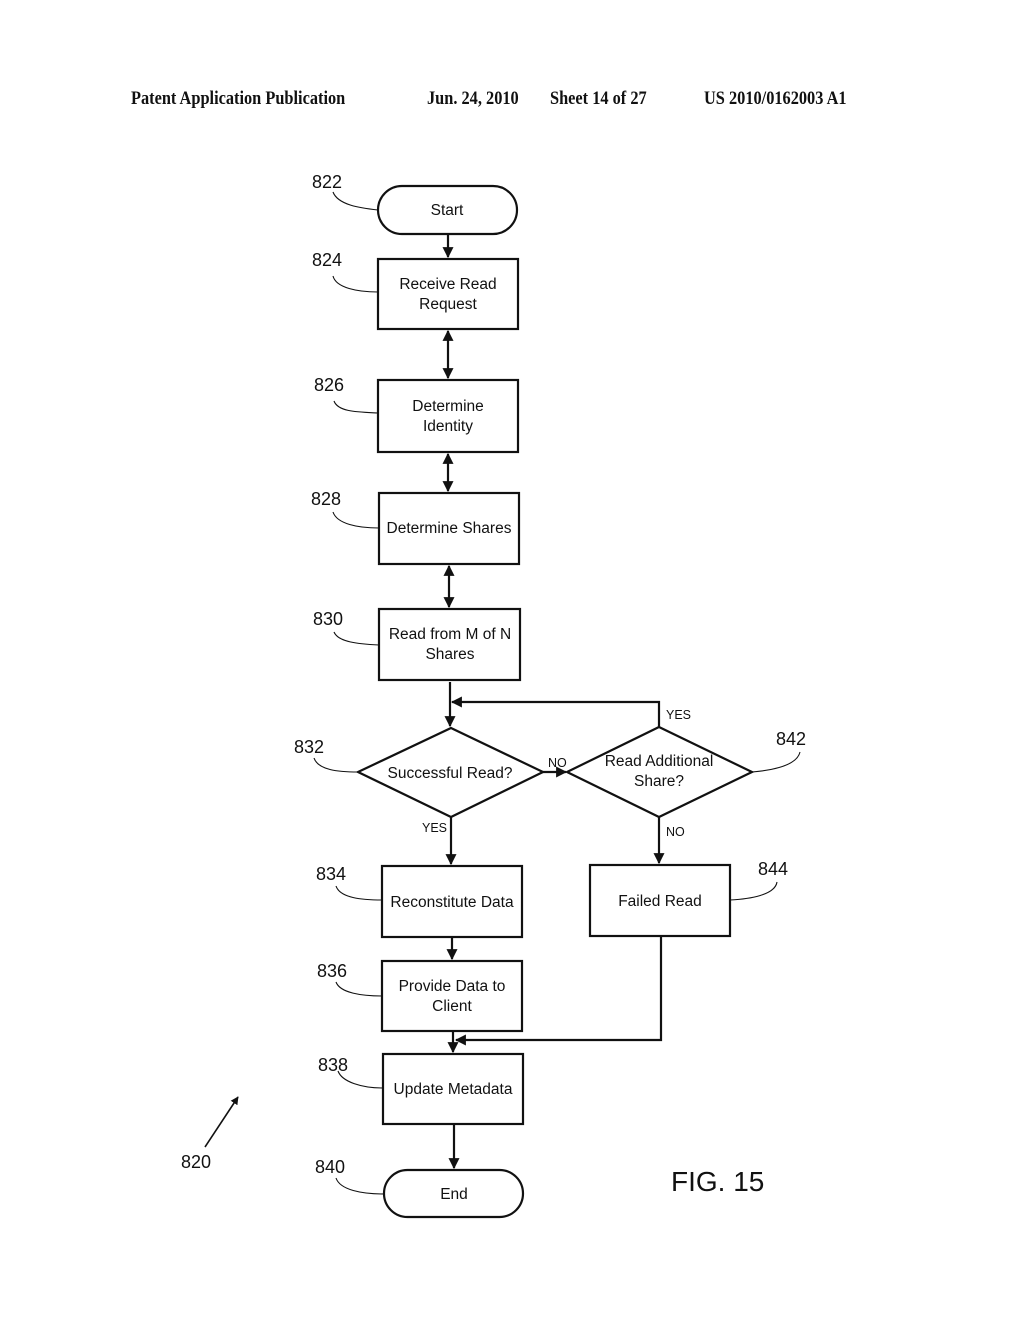 The image size is (1024, 1320). I want to click on ref-836: 836, so click(332, 971).